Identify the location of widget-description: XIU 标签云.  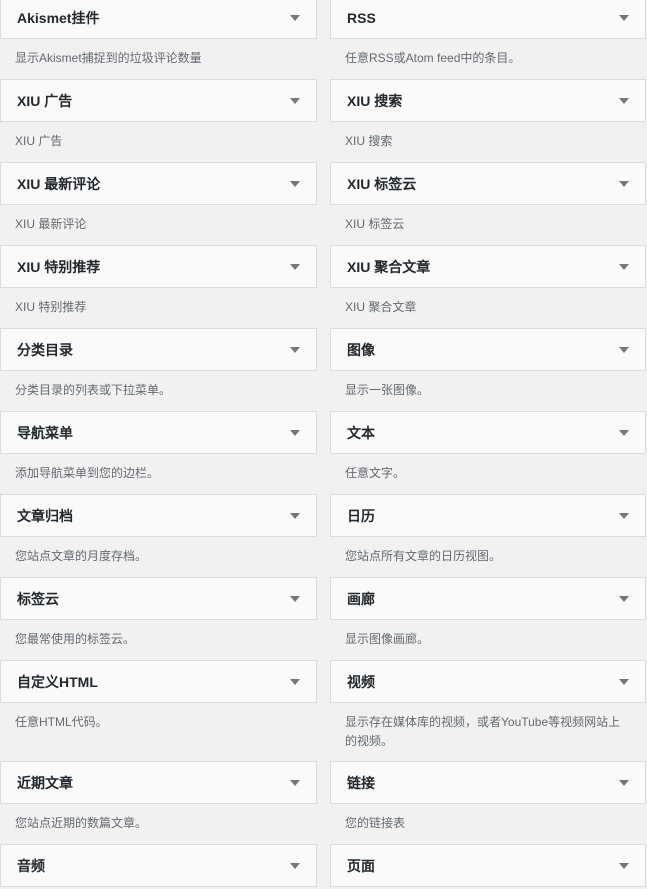
(375, 224).